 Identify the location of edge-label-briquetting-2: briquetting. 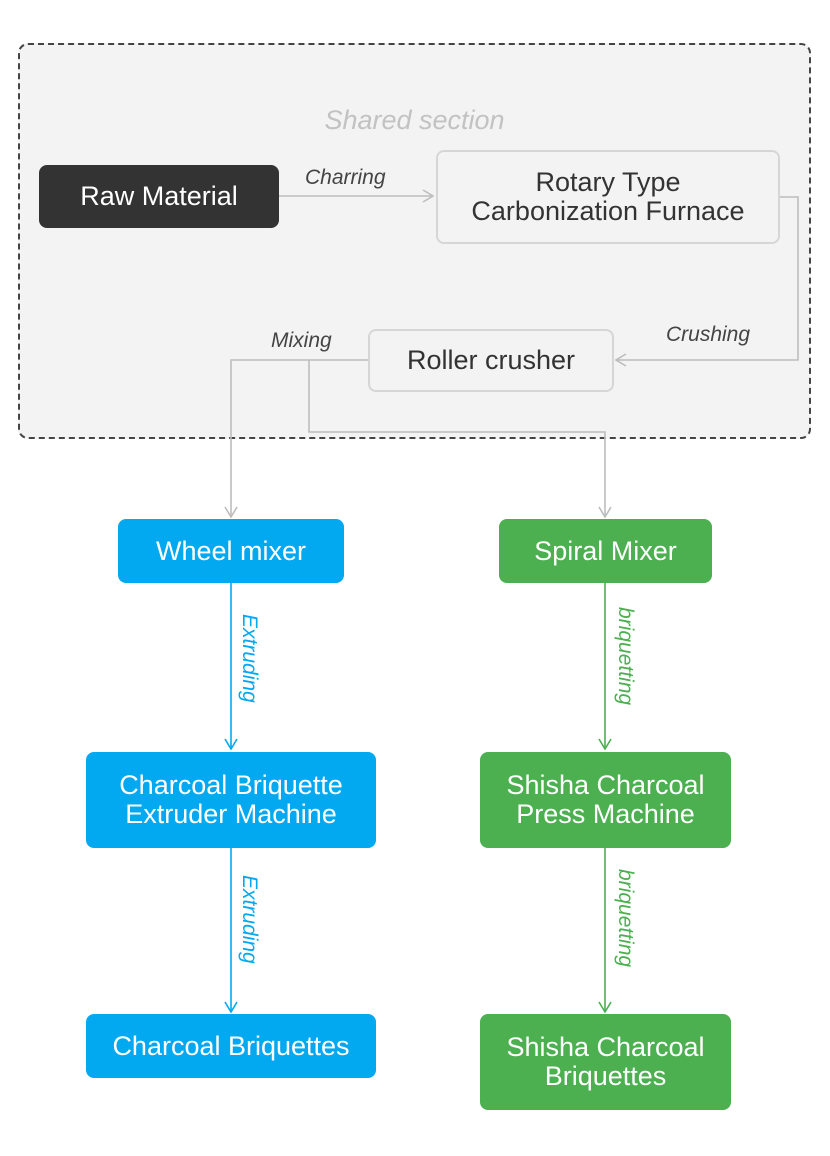
(625, 918).